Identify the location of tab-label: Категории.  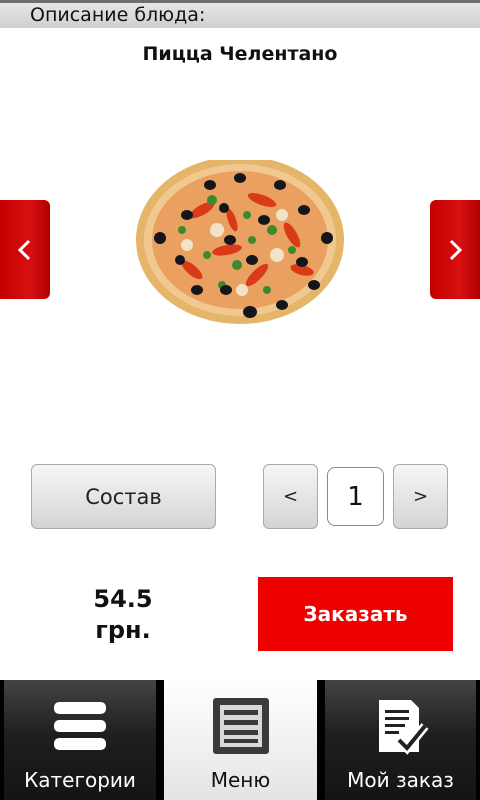
(80, 780).